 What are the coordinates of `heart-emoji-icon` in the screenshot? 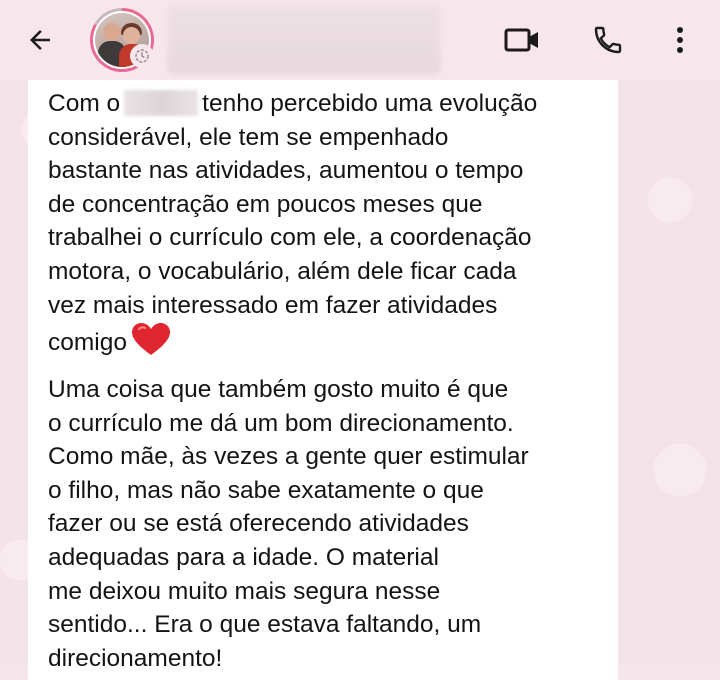 It's located at (150, 339).